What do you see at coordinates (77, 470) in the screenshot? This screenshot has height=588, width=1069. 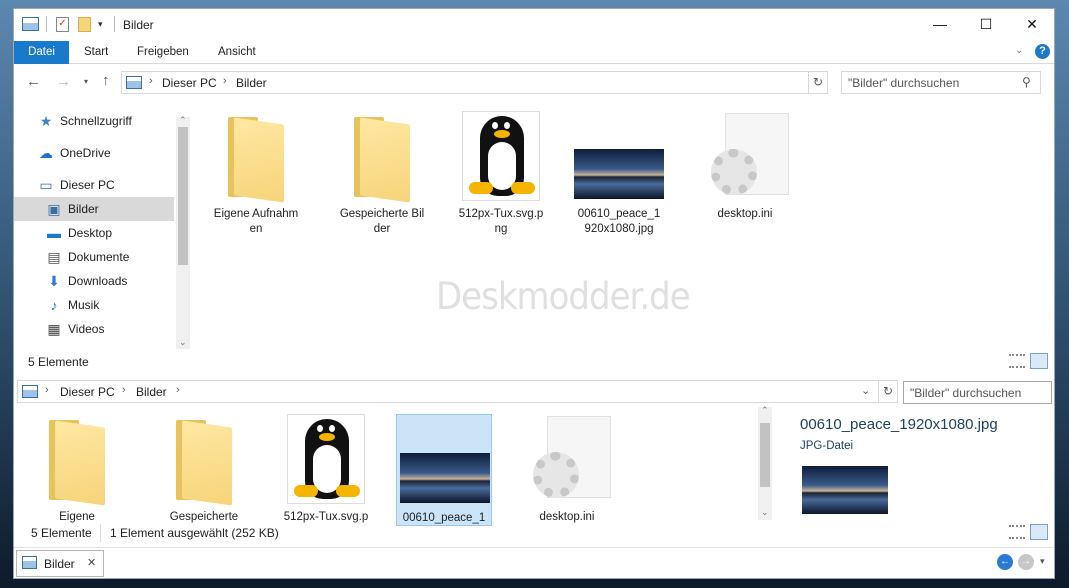 I see `file-item: Eigene` at bounding box center [77, 470].